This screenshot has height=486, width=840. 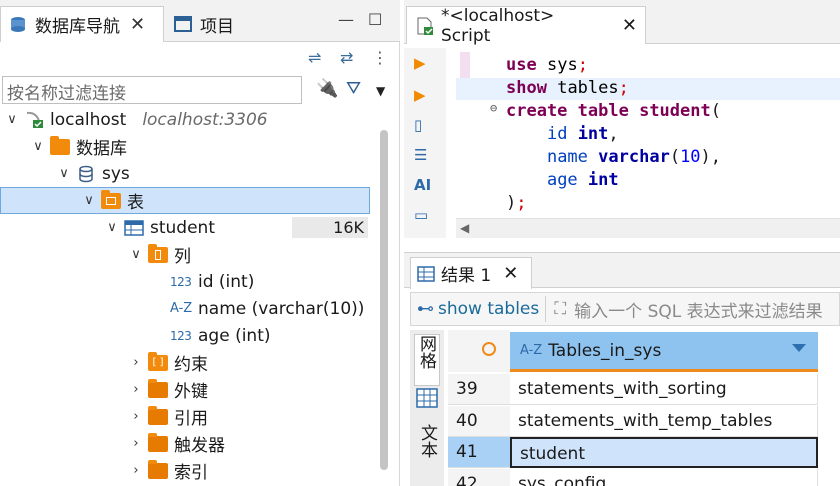 I want to click on row-number: 40, so click(x=479, y=421).